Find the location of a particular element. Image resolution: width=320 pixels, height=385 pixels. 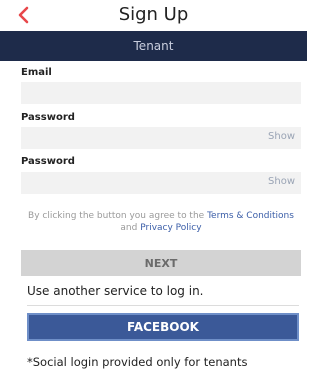

confirm-password-field-wrapper: Show is located at coordinates (161, 183).